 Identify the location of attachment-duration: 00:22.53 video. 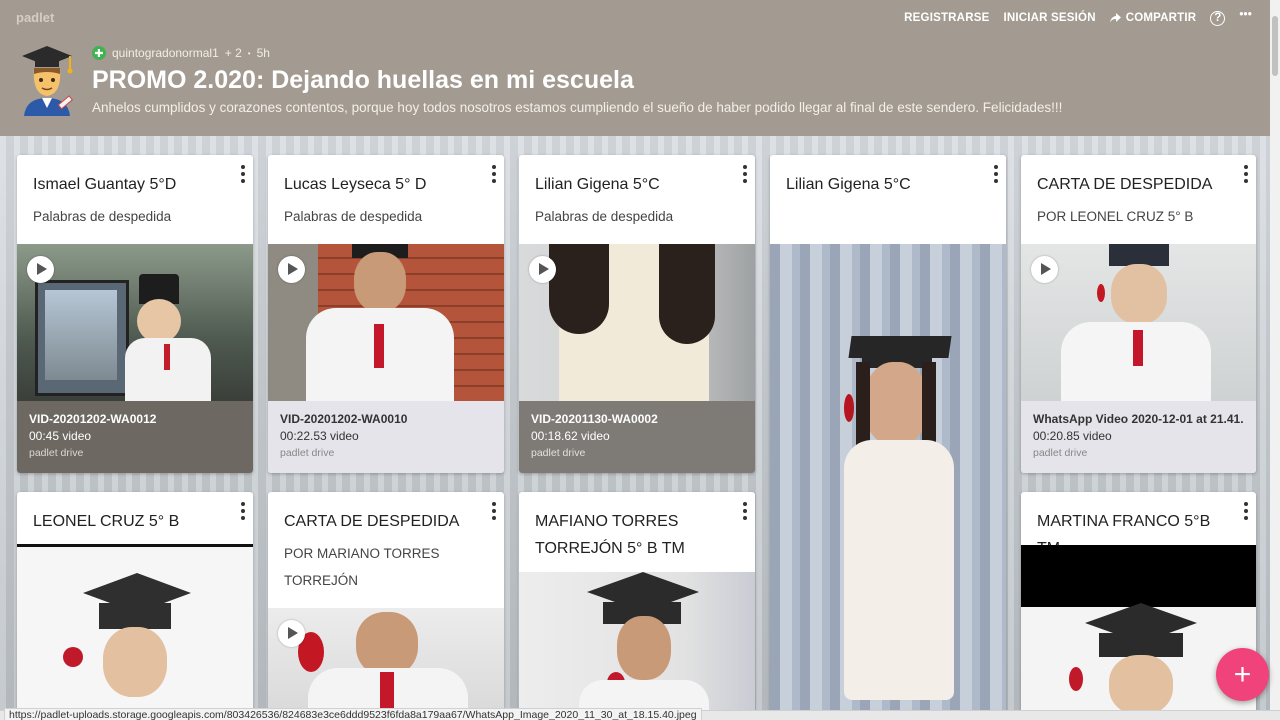
(319, 436).